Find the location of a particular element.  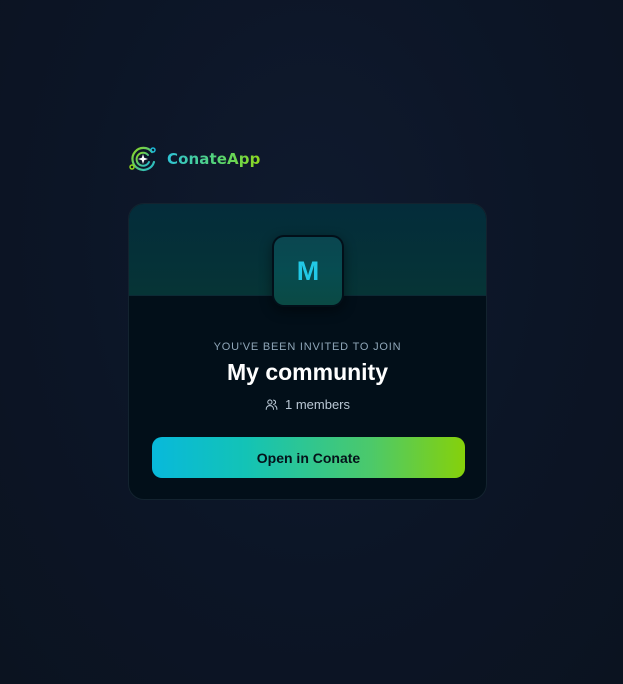

brand-header: ConateApp is located at coordinates (193, 159).